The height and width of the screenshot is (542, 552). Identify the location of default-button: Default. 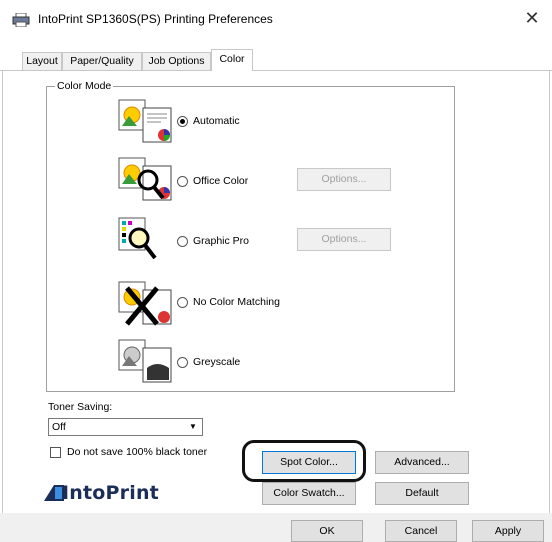
(422, 493).